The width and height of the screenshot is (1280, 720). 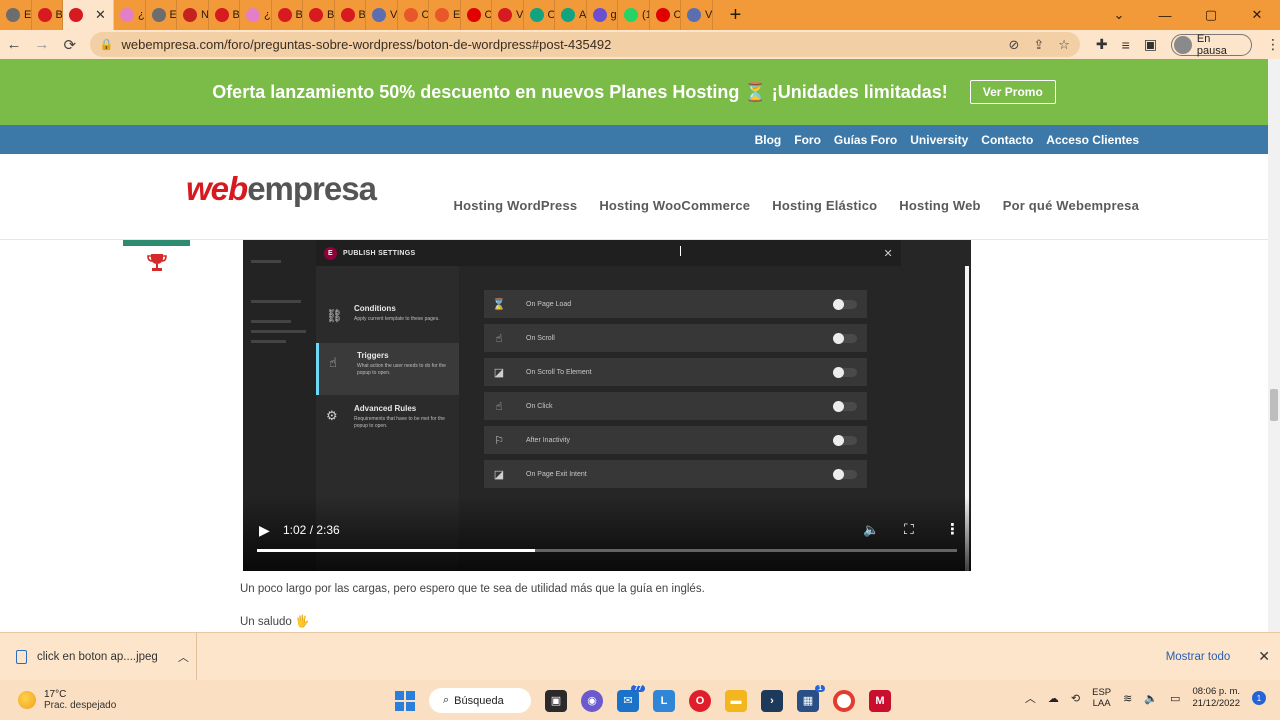 I want to click on windows-start-icon, so click(x=405, y=700).